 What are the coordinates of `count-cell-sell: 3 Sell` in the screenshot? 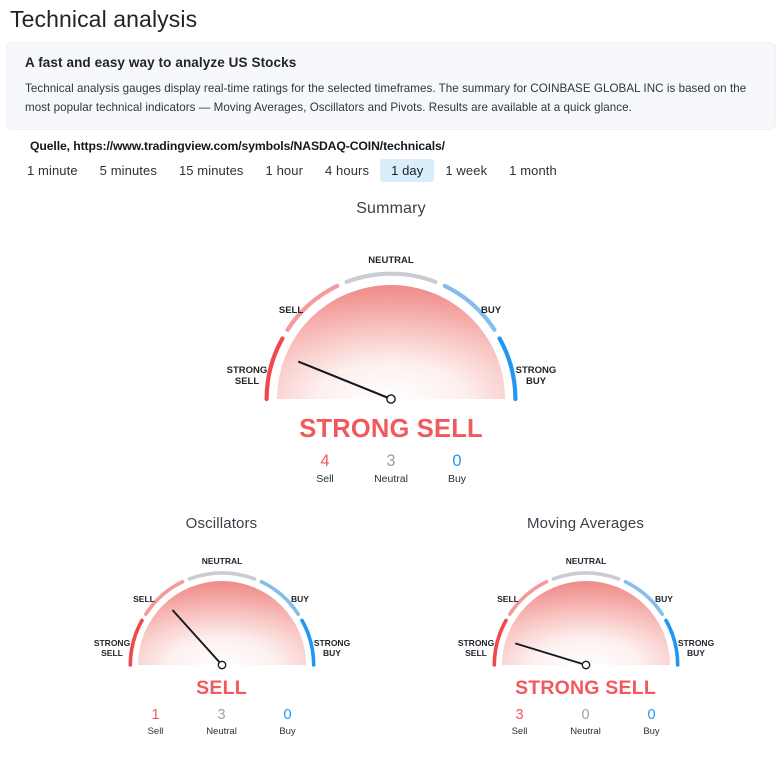 It's located at (520, 723).